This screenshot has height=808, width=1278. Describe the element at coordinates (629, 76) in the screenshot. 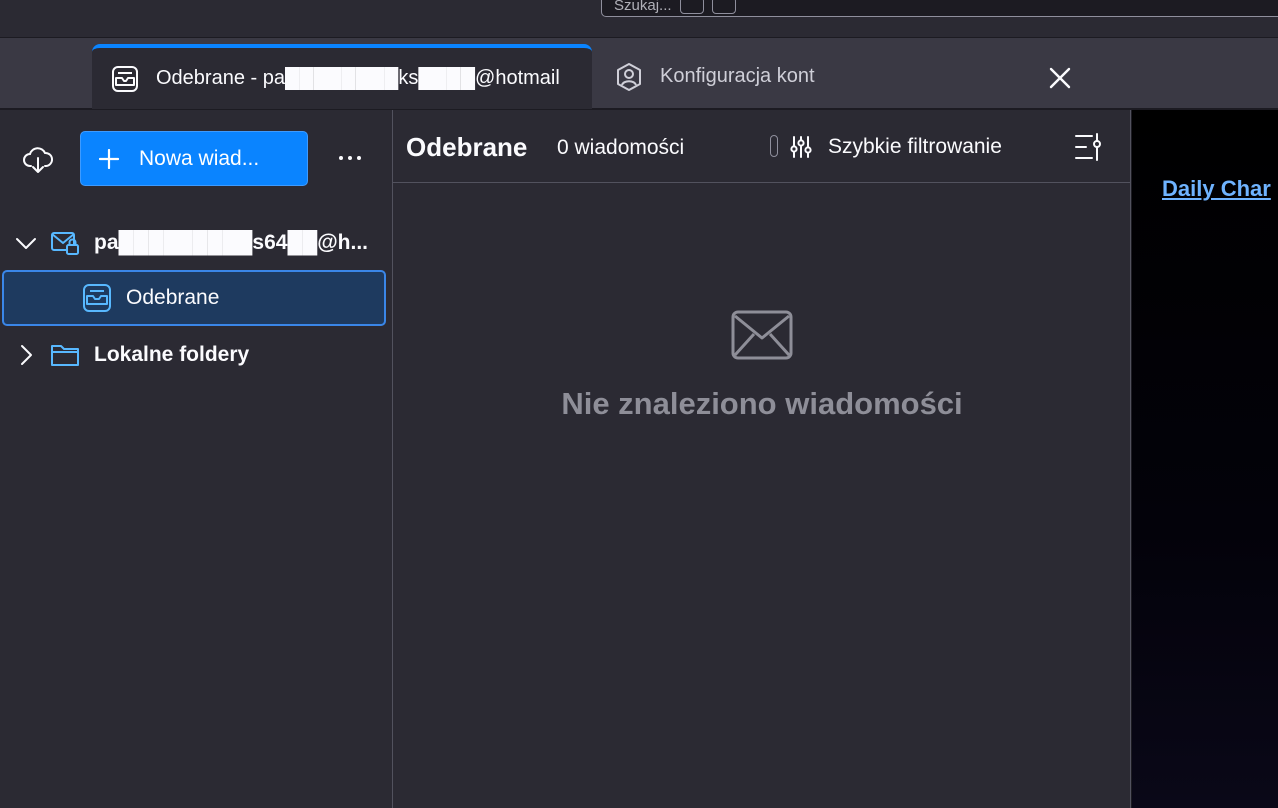

I see `account-settings-icon` at that location.